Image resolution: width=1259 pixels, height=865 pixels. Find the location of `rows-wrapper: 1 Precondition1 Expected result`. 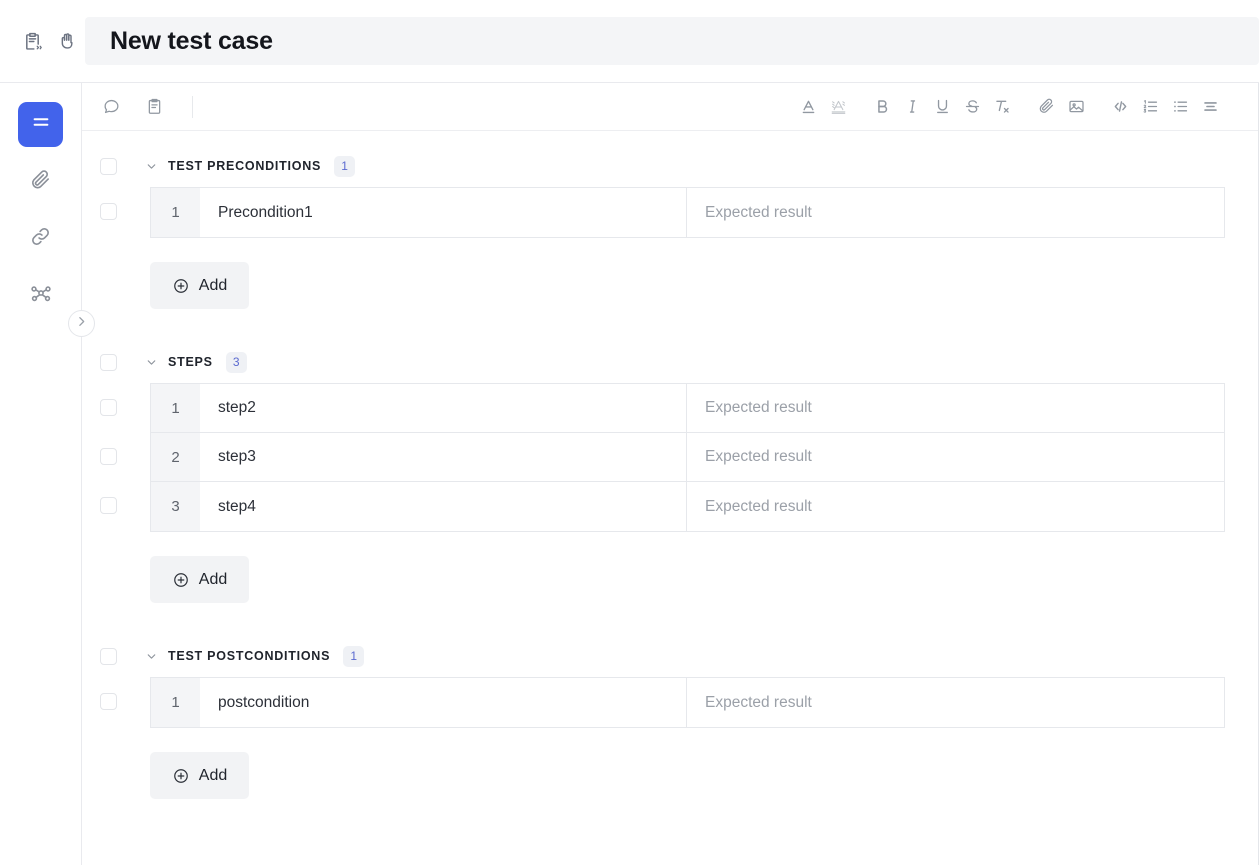

rows-wrapper: 1 Precondition1 Expected result is located at coordinates (662, 212).